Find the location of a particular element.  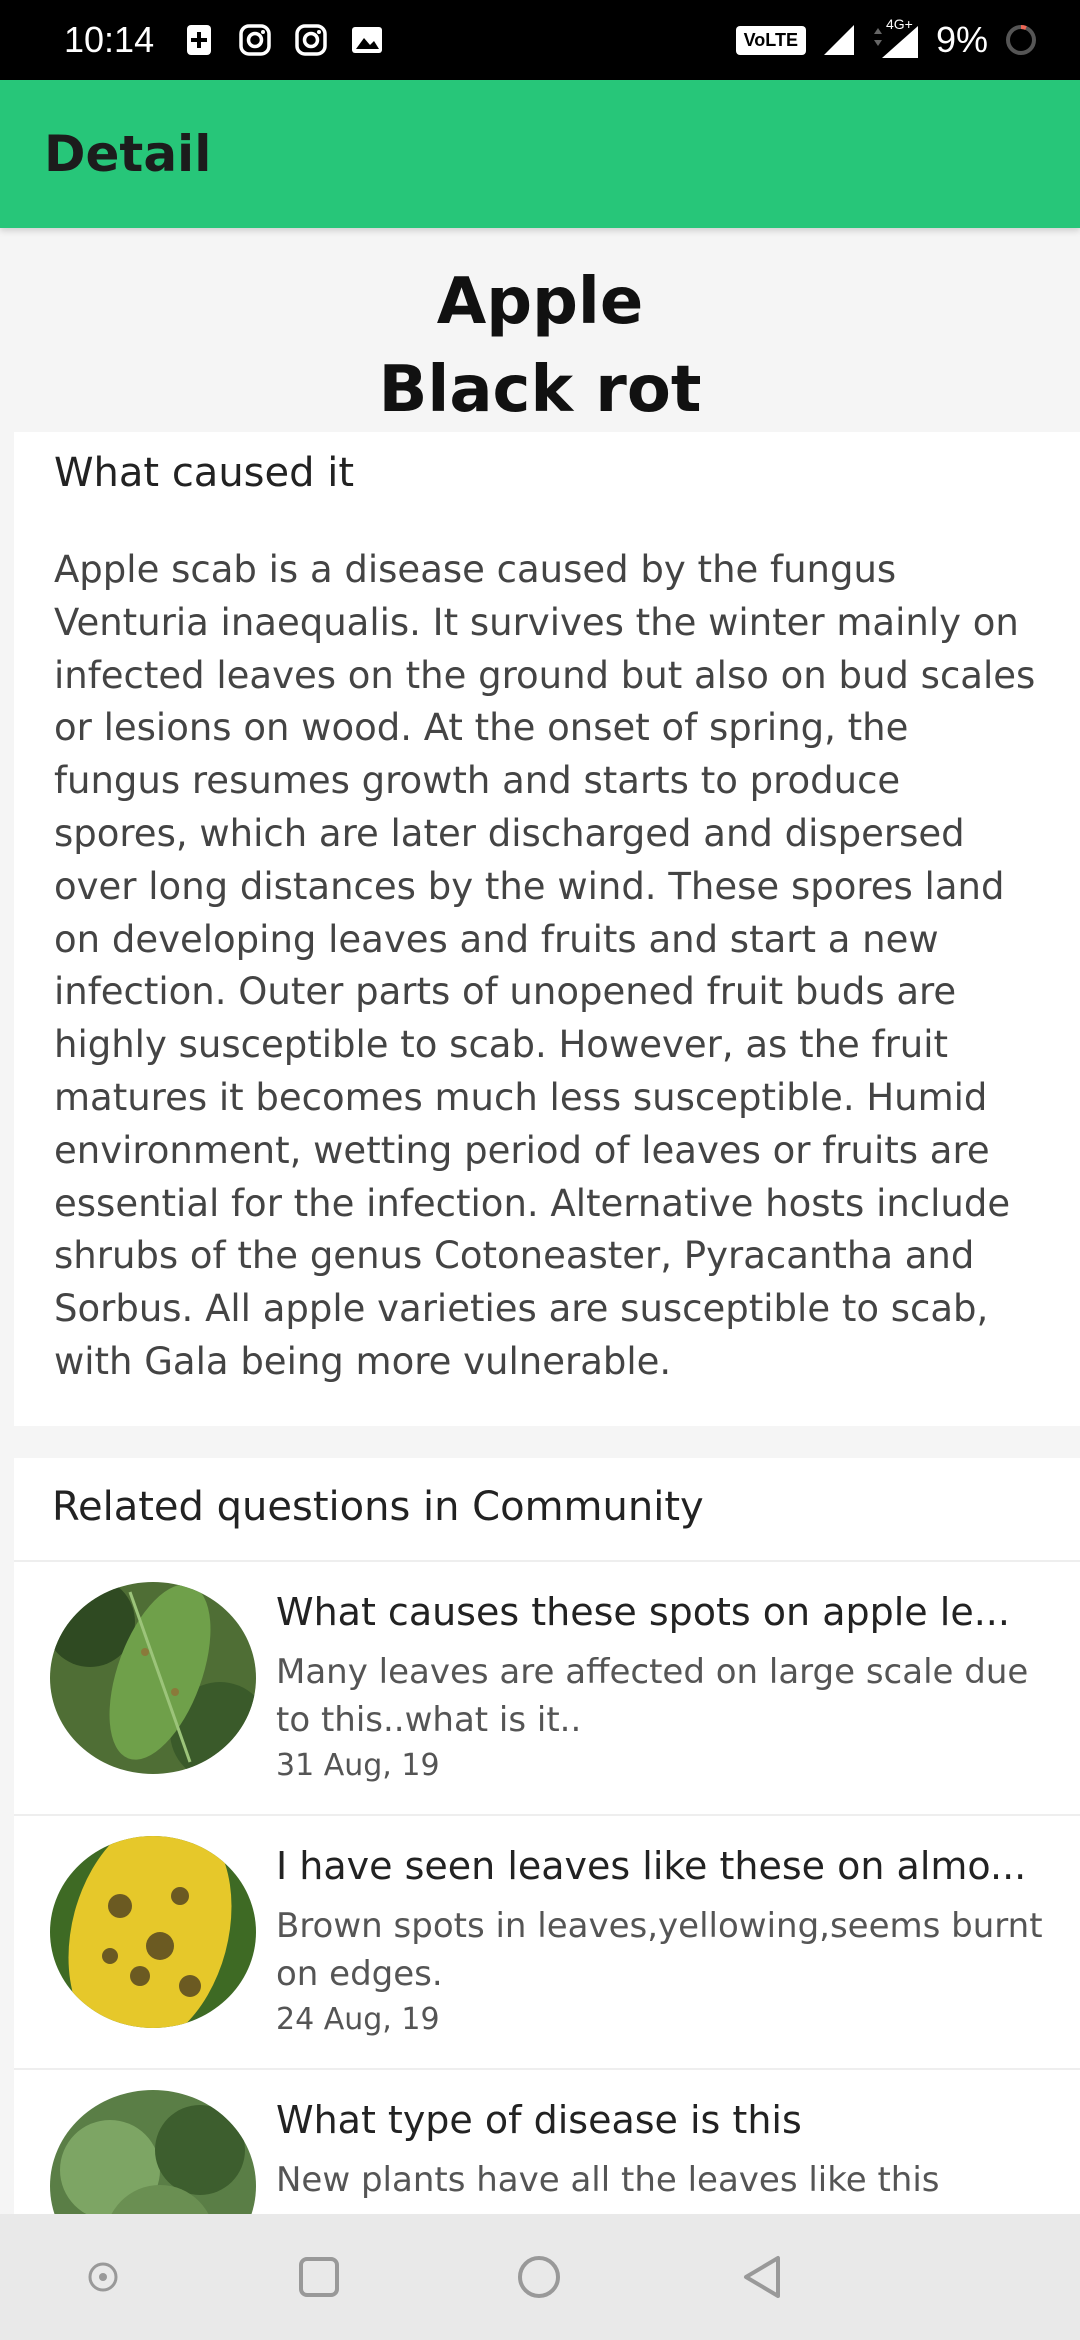

status-right: VoLTE 4G+ 9% is located at coordinates (886, 38).